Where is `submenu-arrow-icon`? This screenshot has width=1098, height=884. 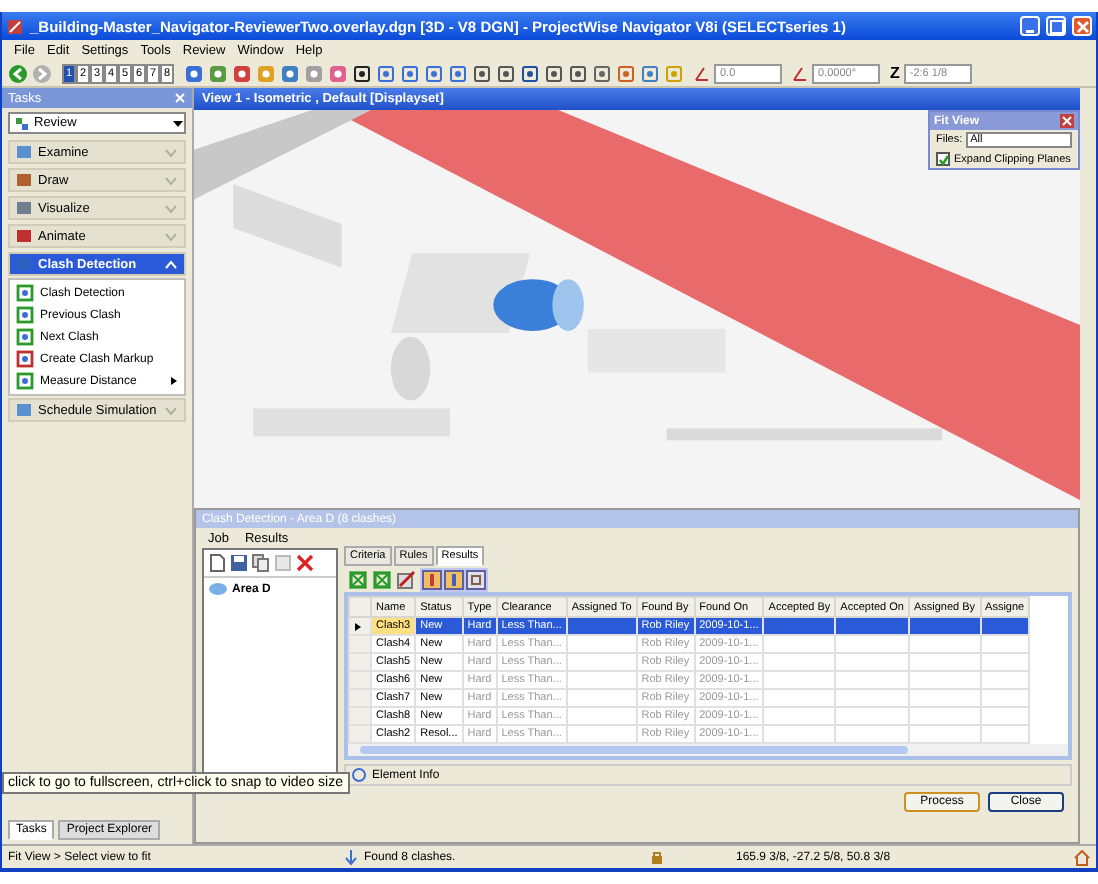
submenu-arrow-icon is located at coordinates (174, 381).